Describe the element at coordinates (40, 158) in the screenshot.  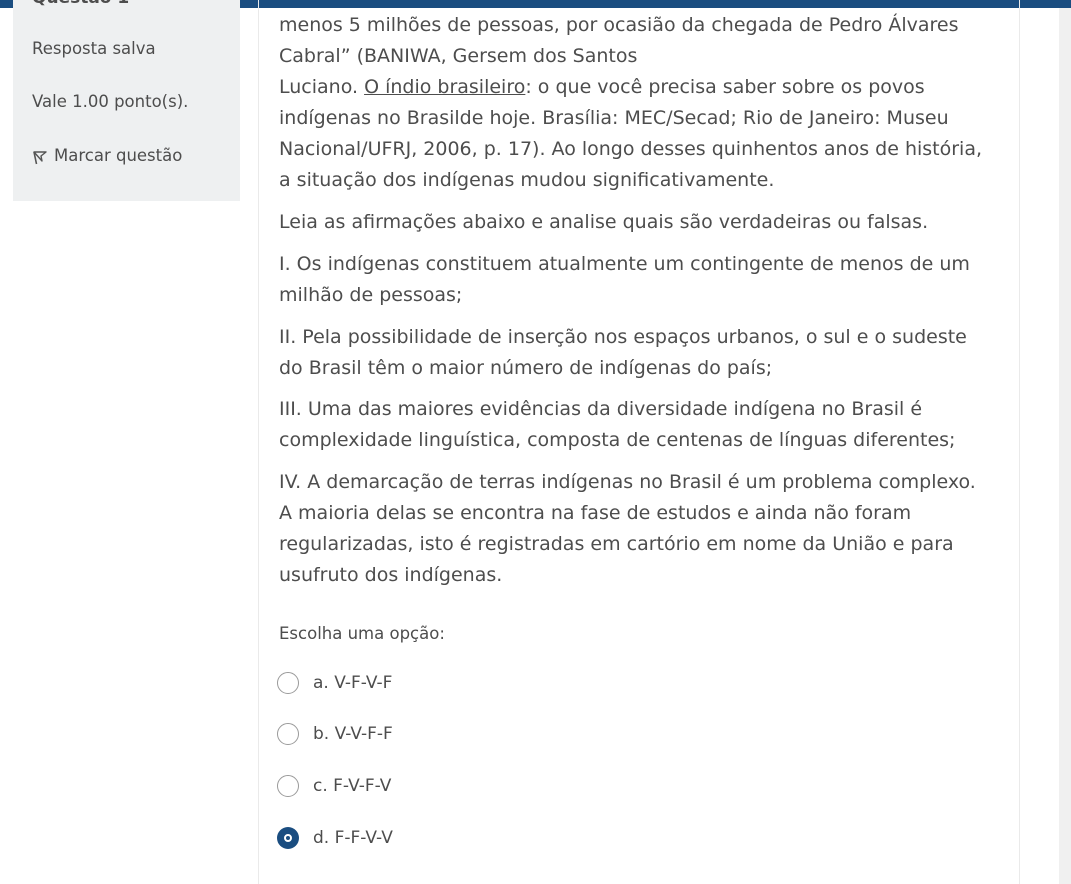
I see `flag-icon` at that location.